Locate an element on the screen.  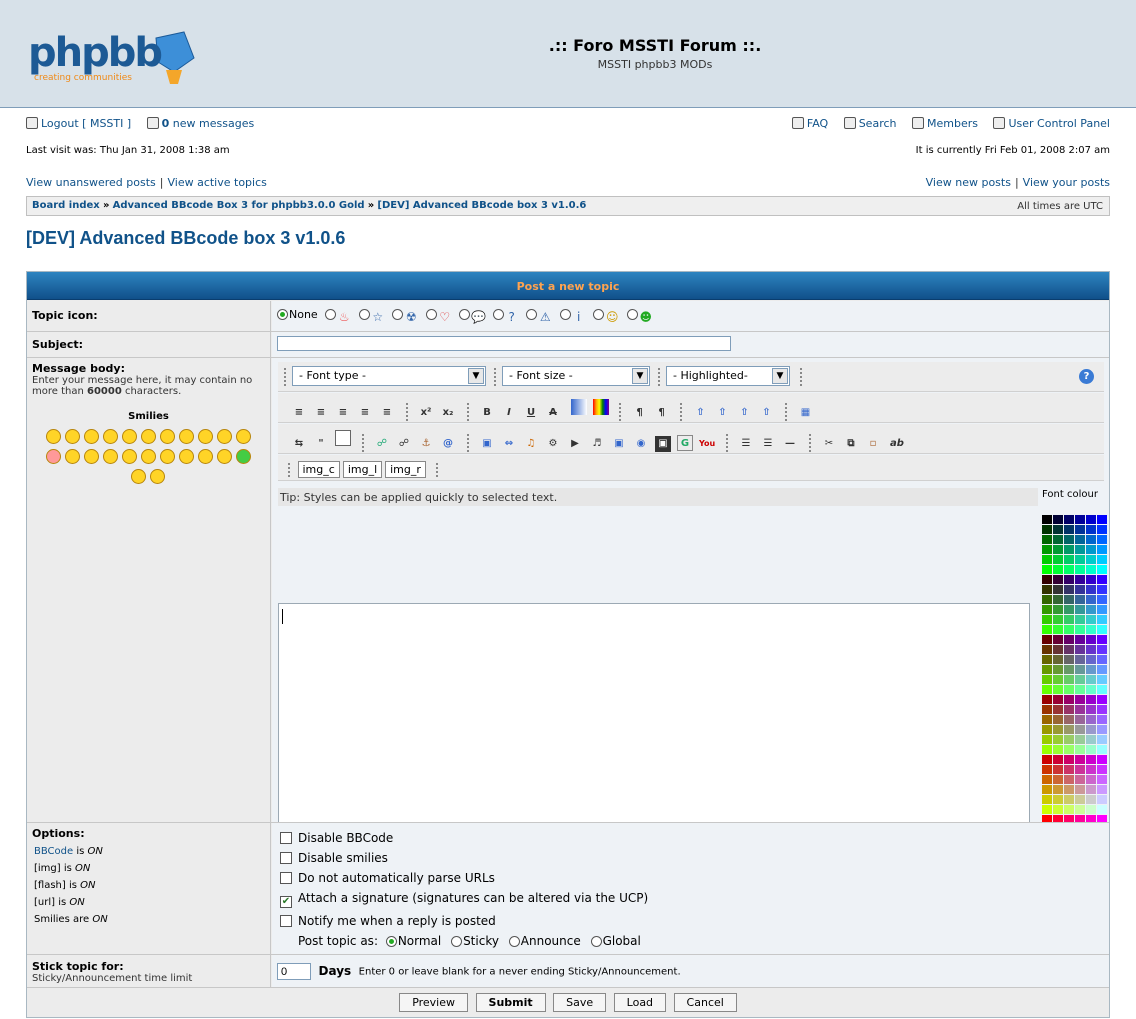
stream-icon: ⚙ is located at coordinates (553, 444).